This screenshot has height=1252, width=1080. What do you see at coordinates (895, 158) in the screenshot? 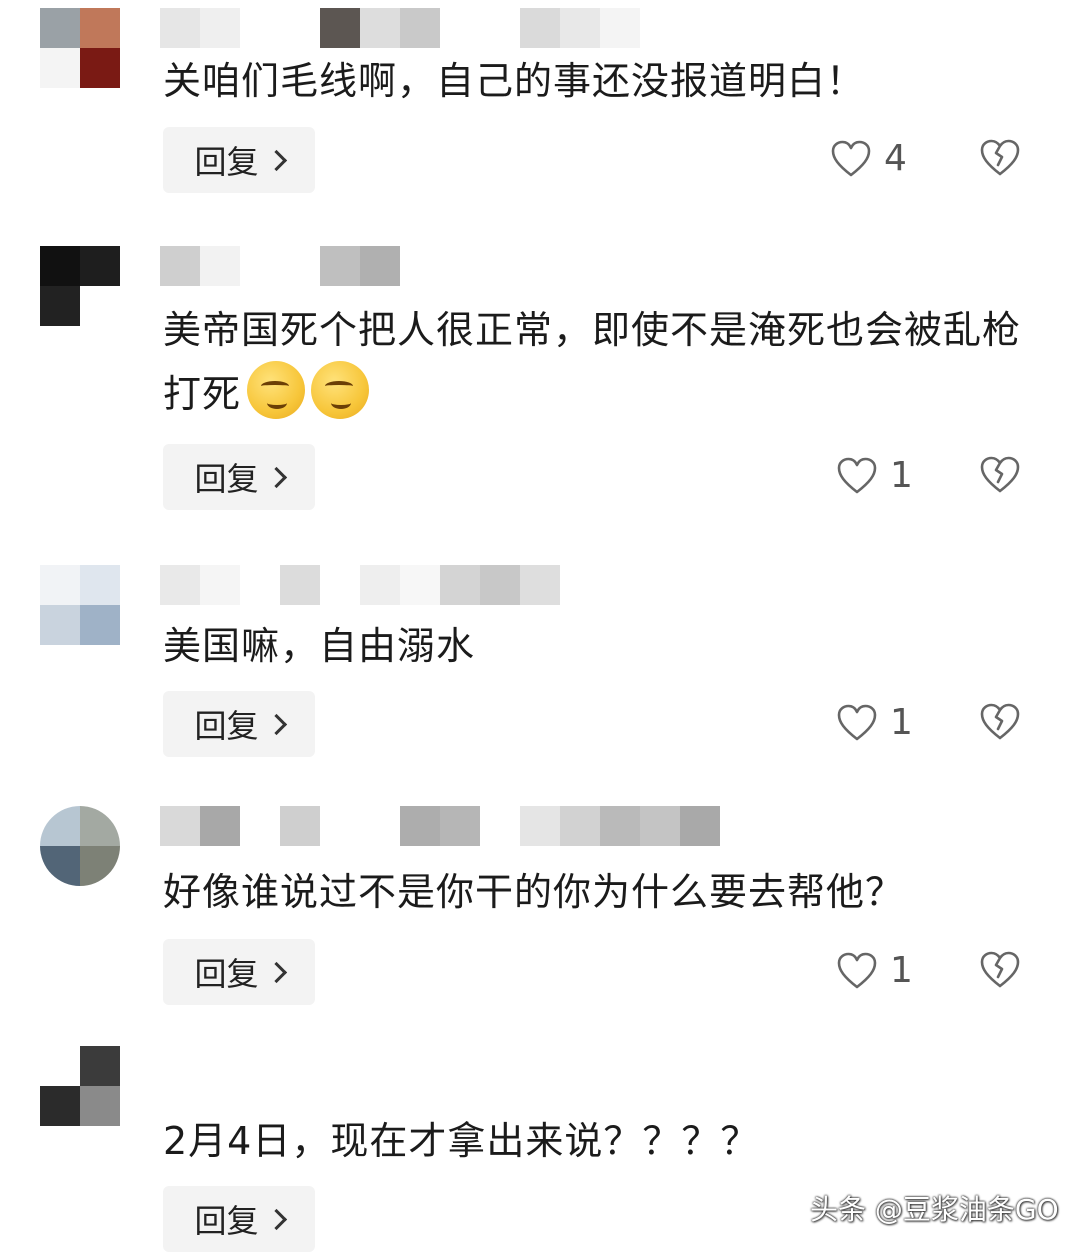
I see `like-count: 4` at bounding box center [895, 158].